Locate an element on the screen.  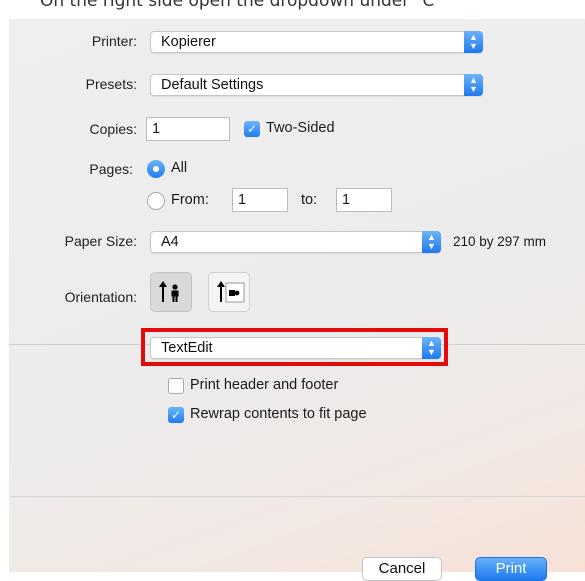
portrait-icon is located at coordinates (169, 291).